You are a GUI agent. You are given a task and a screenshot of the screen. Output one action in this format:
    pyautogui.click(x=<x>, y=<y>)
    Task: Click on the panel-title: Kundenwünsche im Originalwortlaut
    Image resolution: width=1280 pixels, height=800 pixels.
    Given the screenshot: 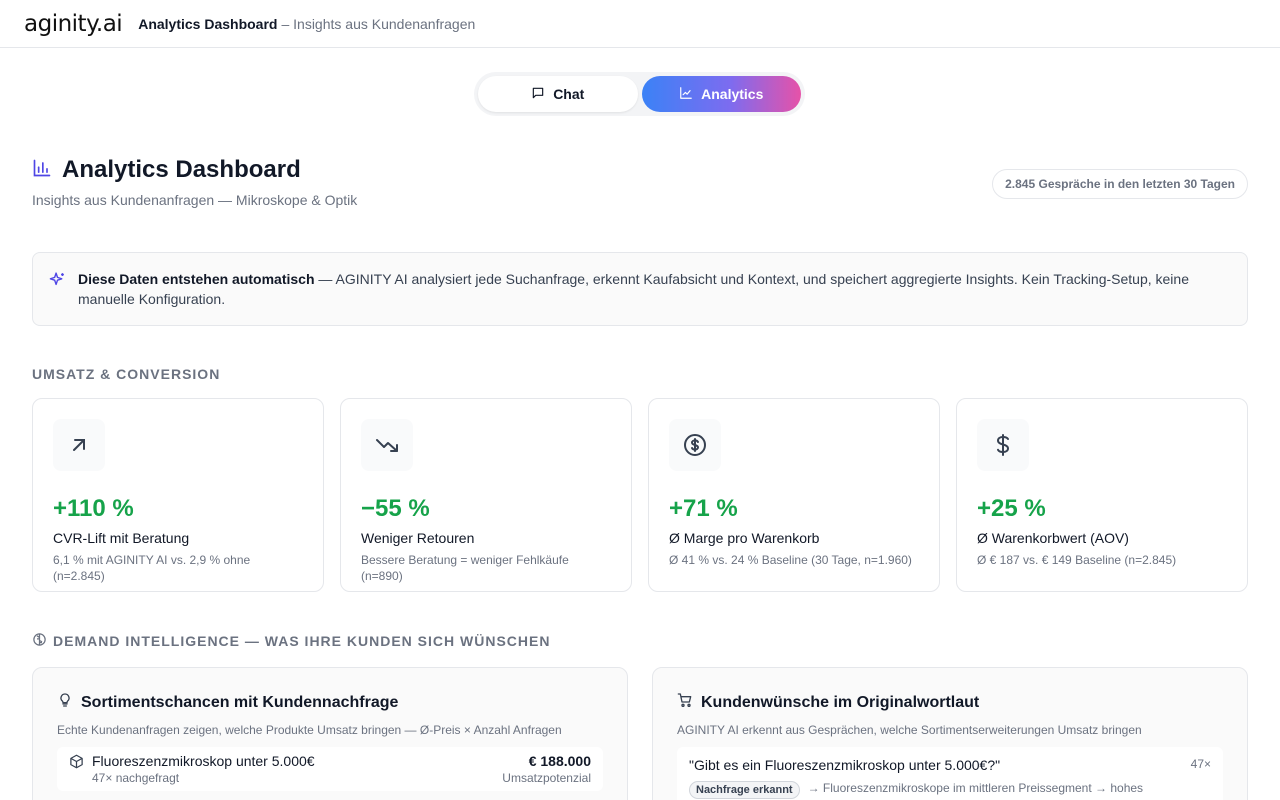 What is the action you would take?
    pyautogui.click(x=840, y=702)
    